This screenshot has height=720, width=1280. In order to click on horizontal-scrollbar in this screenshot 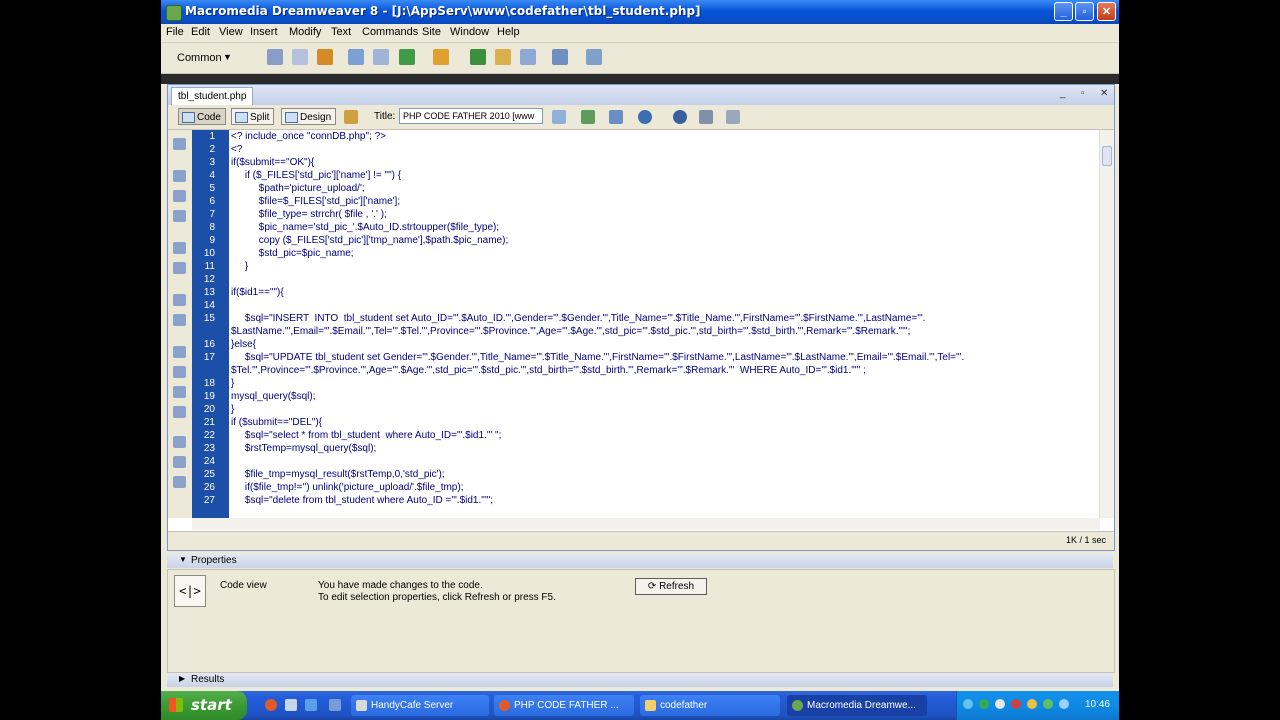, I will do `click(646, 524)`.